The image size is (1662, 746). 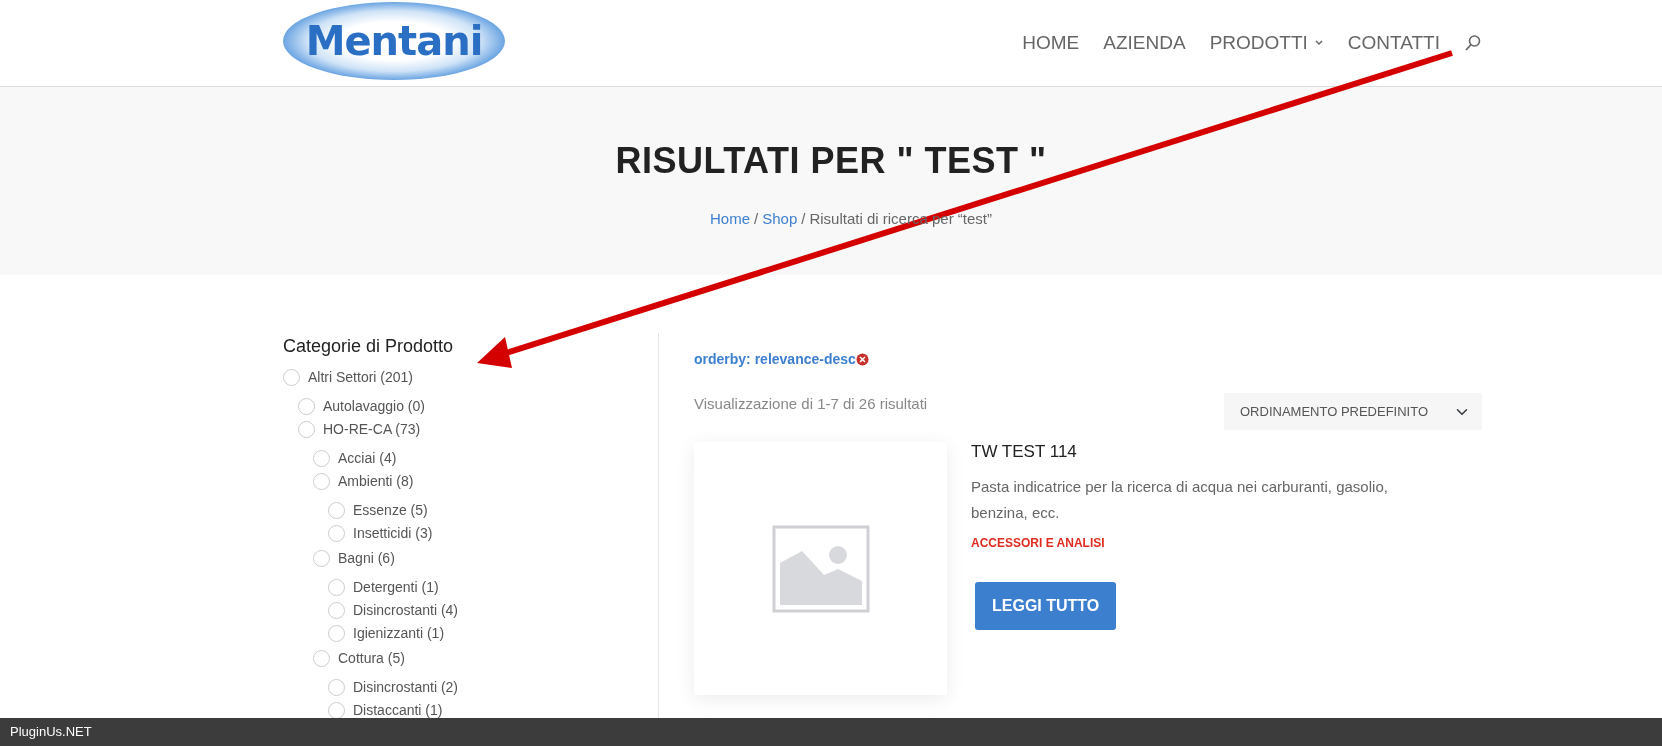 I want to click on product-image, so click(x=820, y=568).